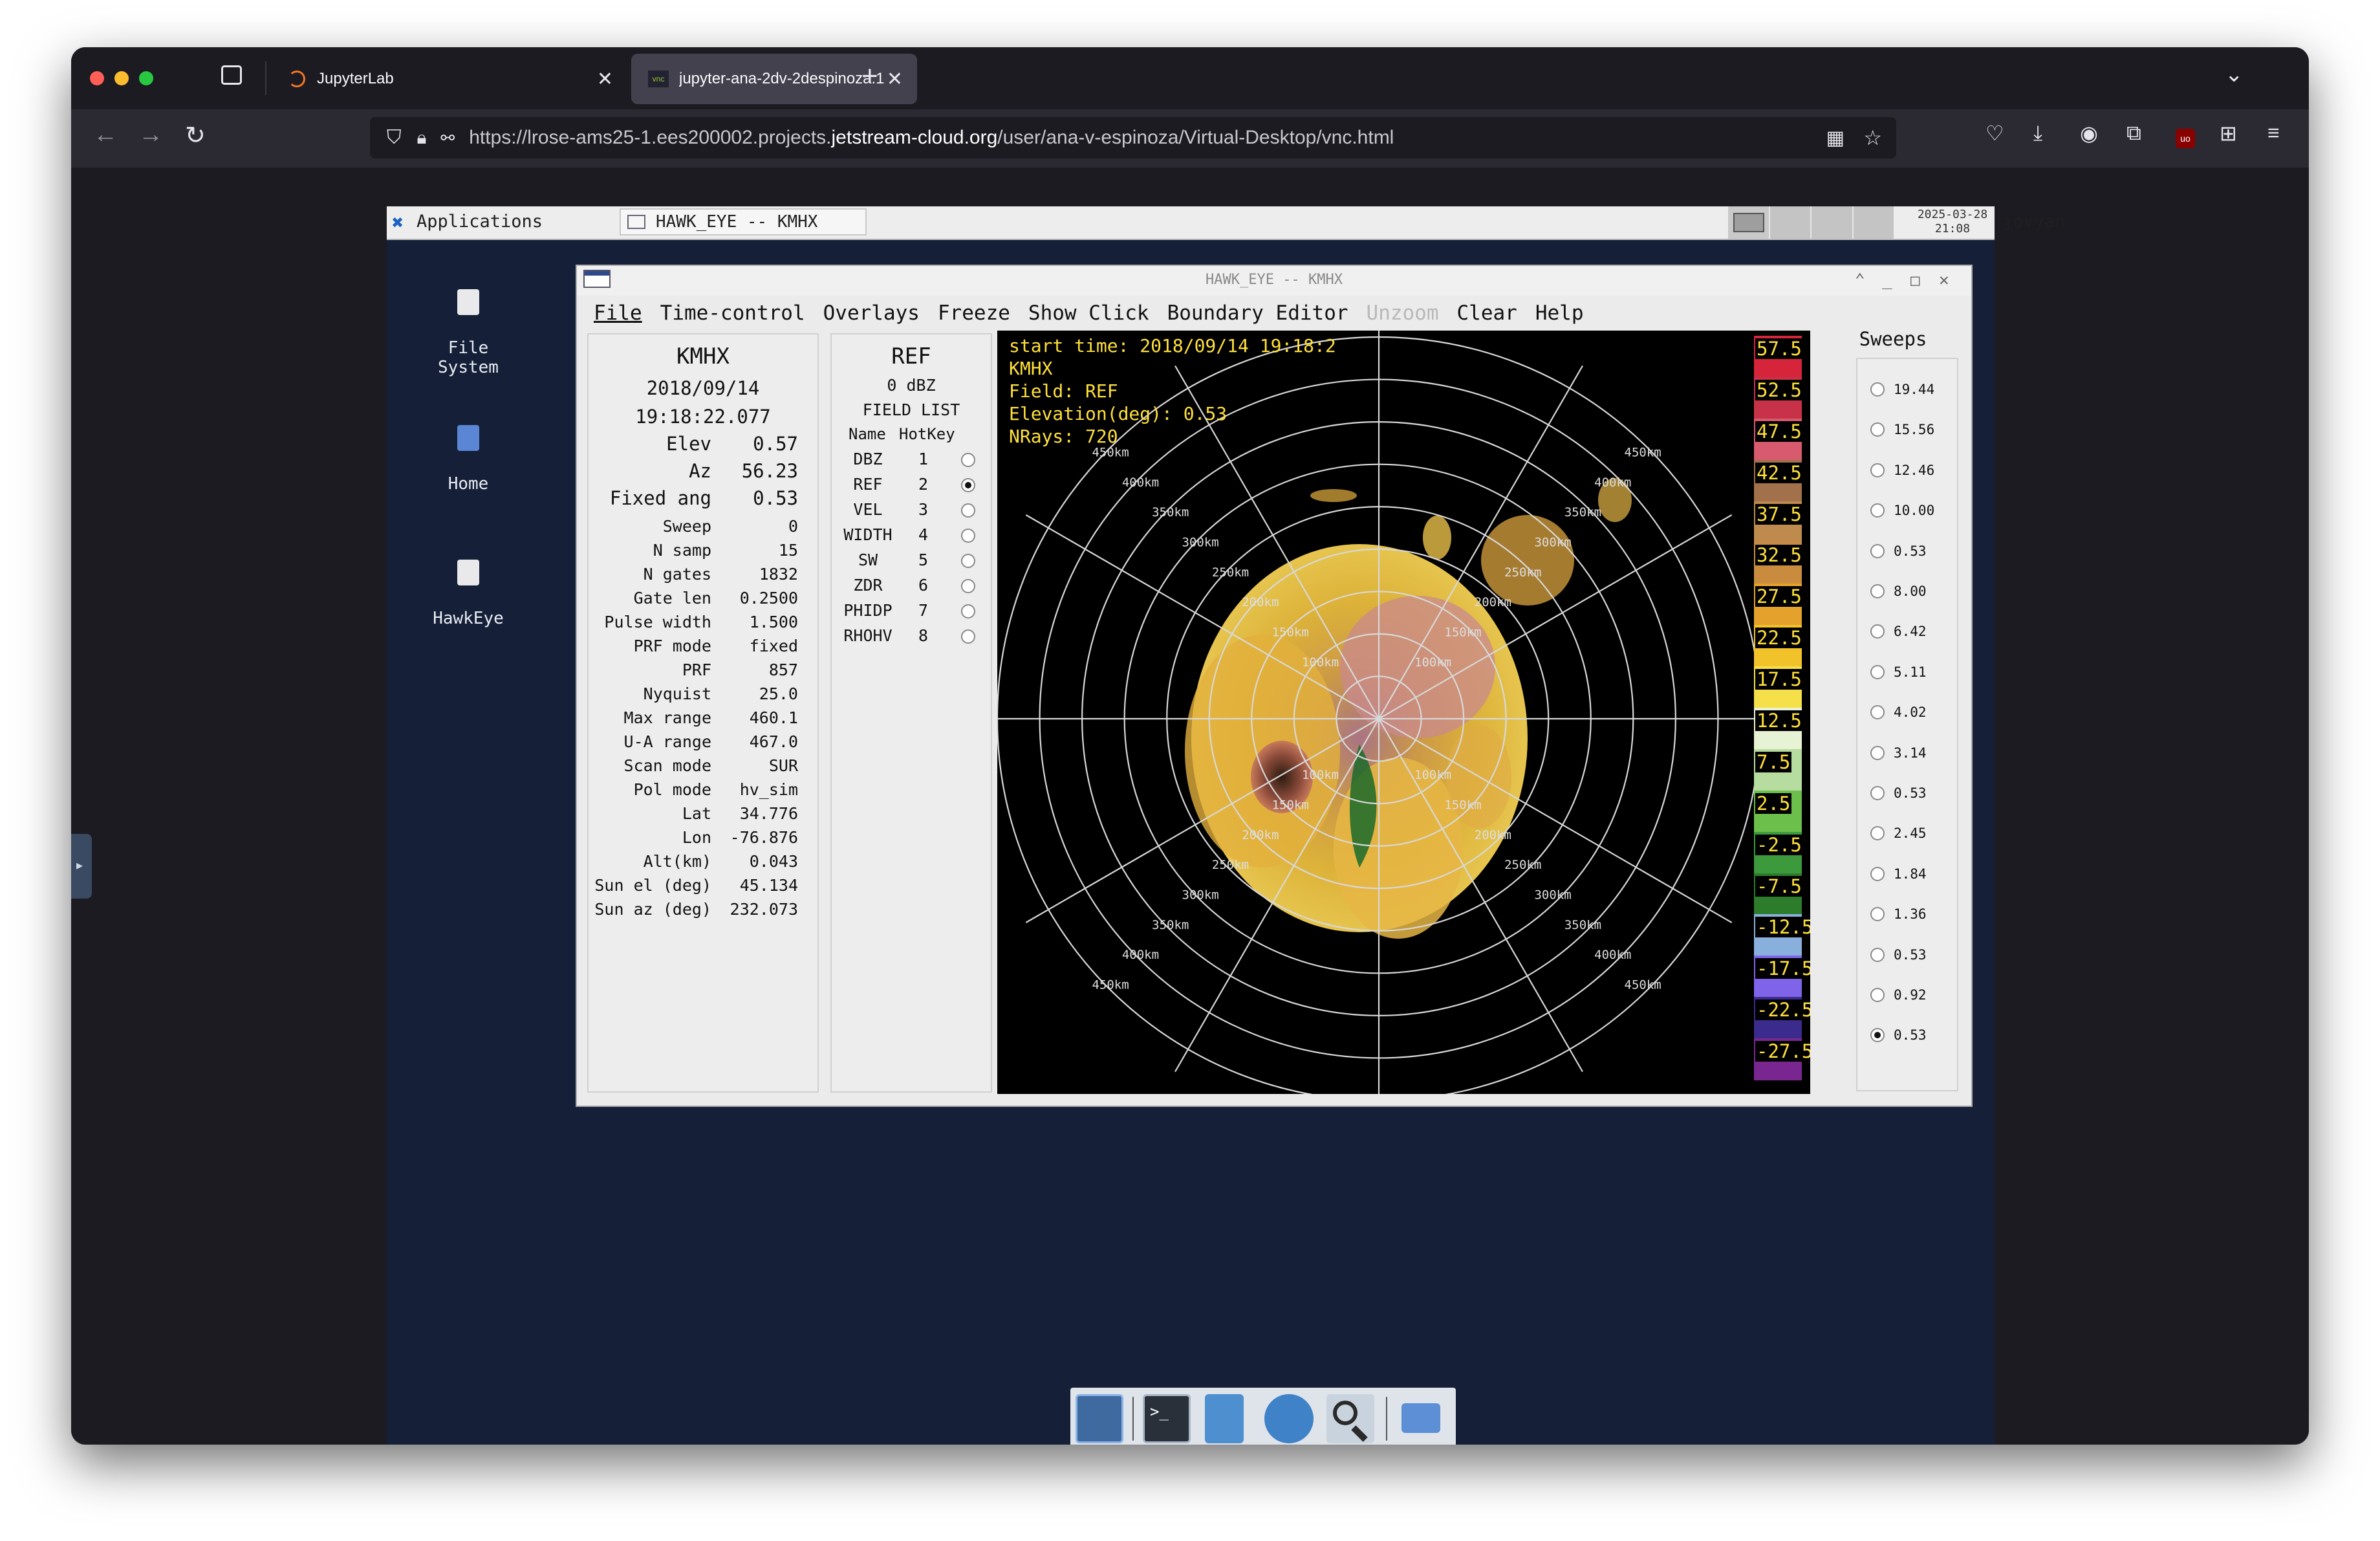  I want to click on menu-show-click: Show Click, so click(1088, 313).